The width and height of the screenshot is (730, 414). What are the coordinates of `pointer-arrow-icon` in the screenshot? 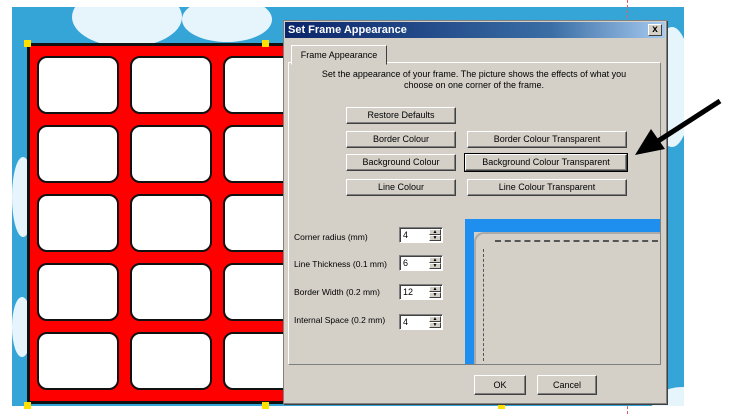 It's located at (678, 126).